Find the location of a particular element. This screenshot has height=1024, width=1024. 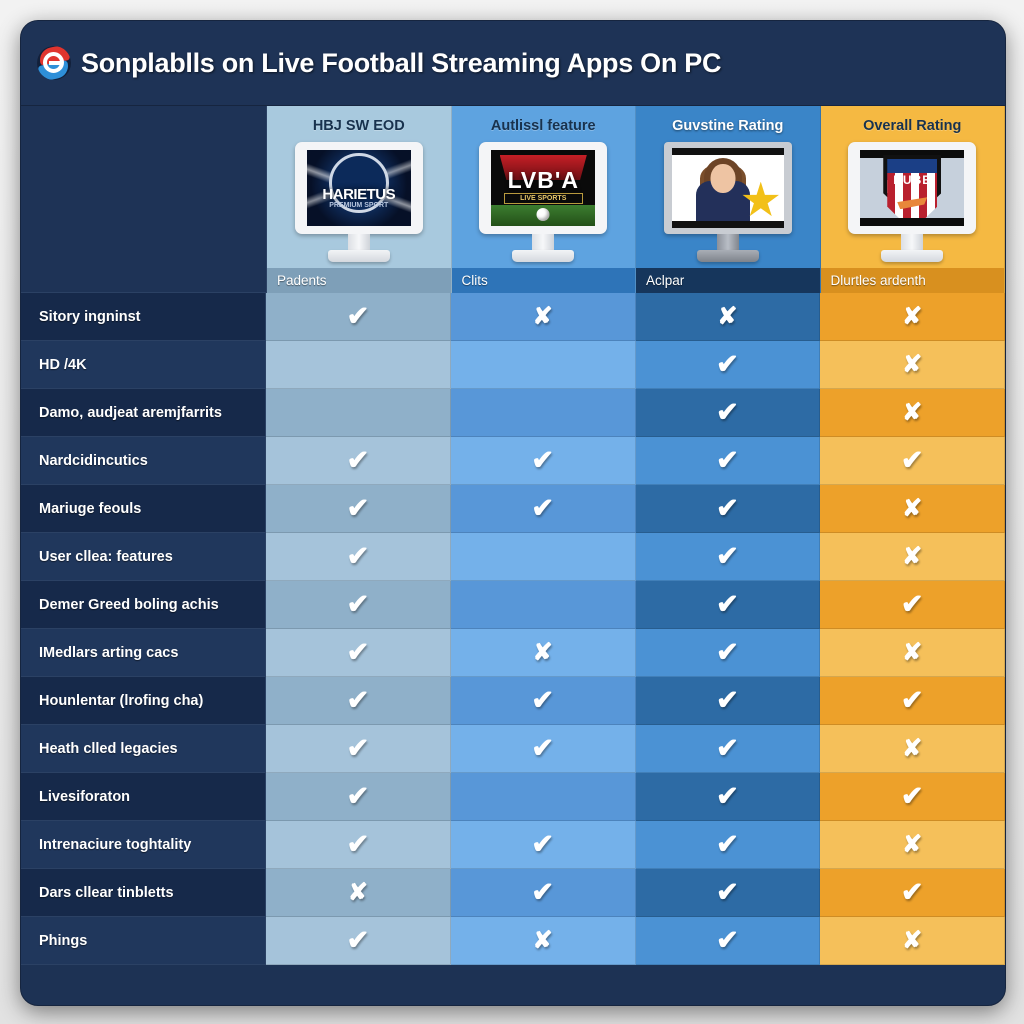

column-thumbnail-4: RUBE is located at coordinates (912, 203).